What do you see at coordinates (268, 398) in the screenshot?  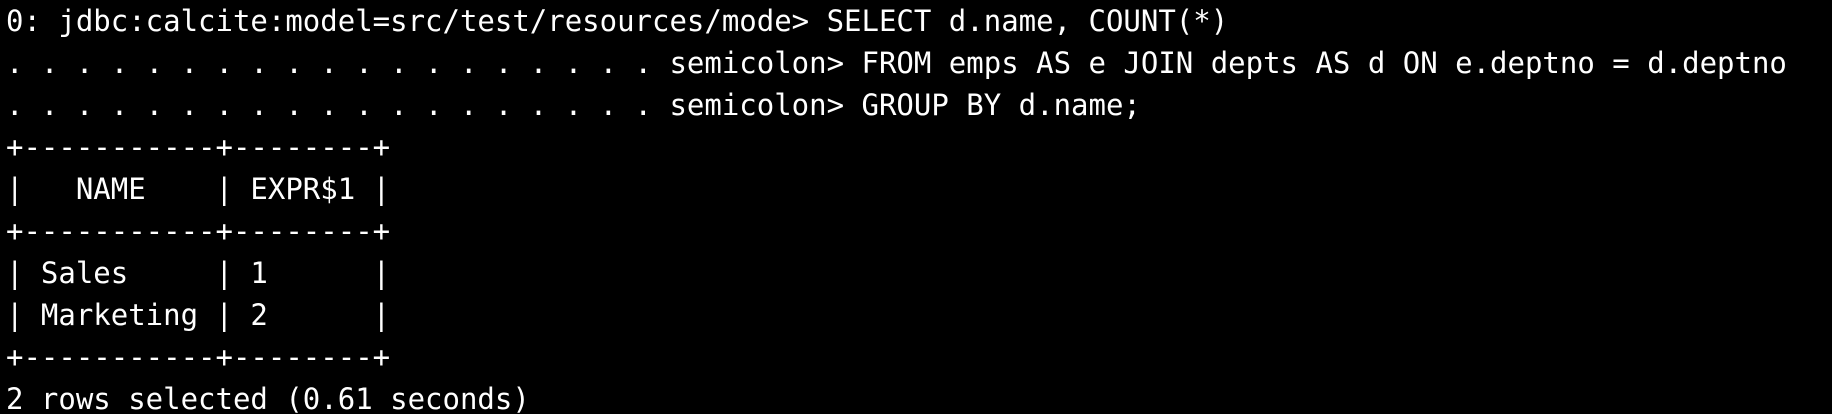 I see `result-summary-text: 2 rows selected (0.61 seconds)` at bounding box center [268, 398].